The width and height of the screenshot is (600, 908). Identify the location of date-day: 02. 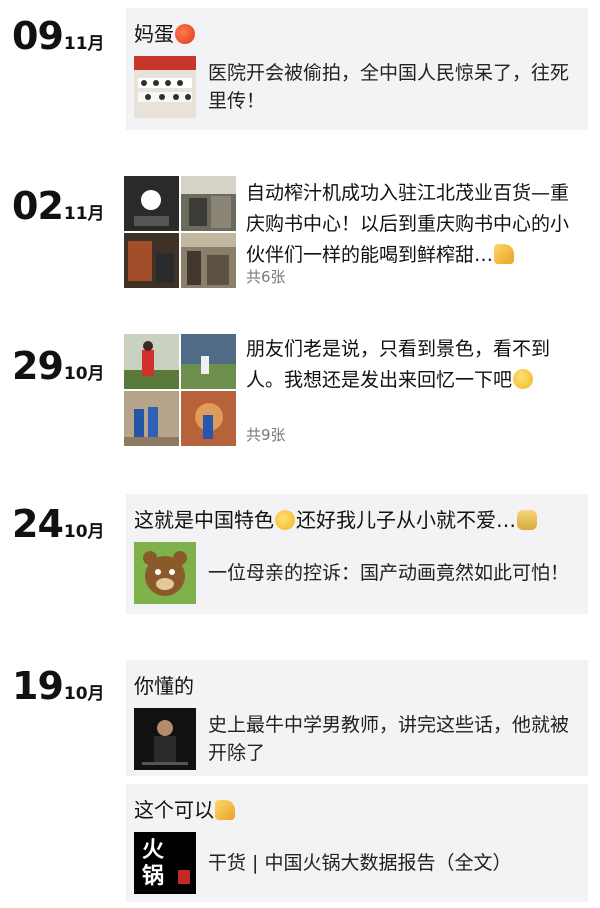
(38, 206).